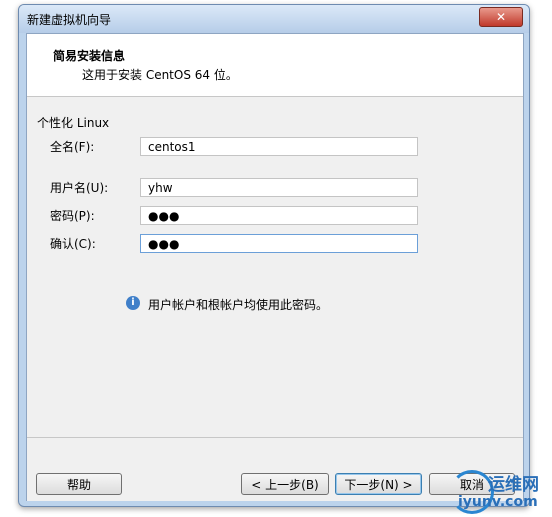  I want to click on fullname-input: centos1, so click(279, 146).